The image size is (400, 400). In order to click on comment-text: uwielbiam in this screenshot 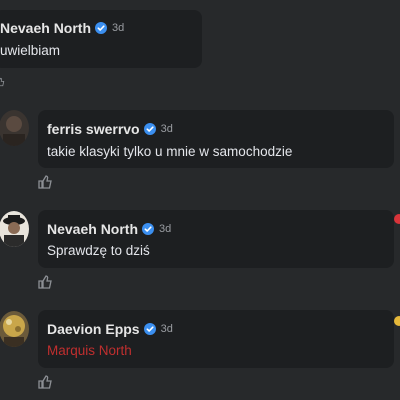, I will do `click(30, 50)`.